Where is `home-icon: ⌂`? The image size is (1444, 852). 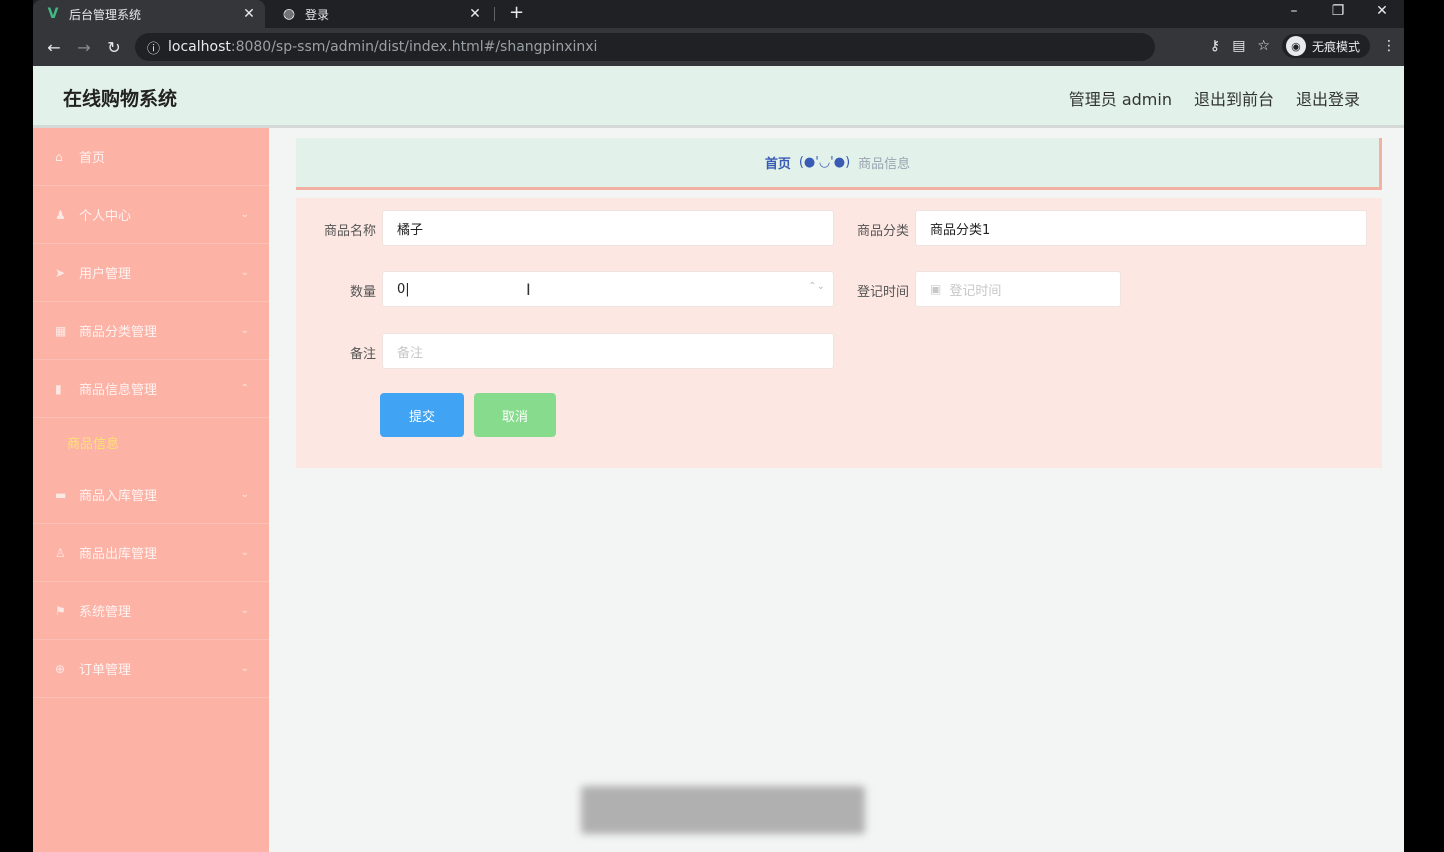 home-icon: ⌂ is located at coordinates (59, 156).